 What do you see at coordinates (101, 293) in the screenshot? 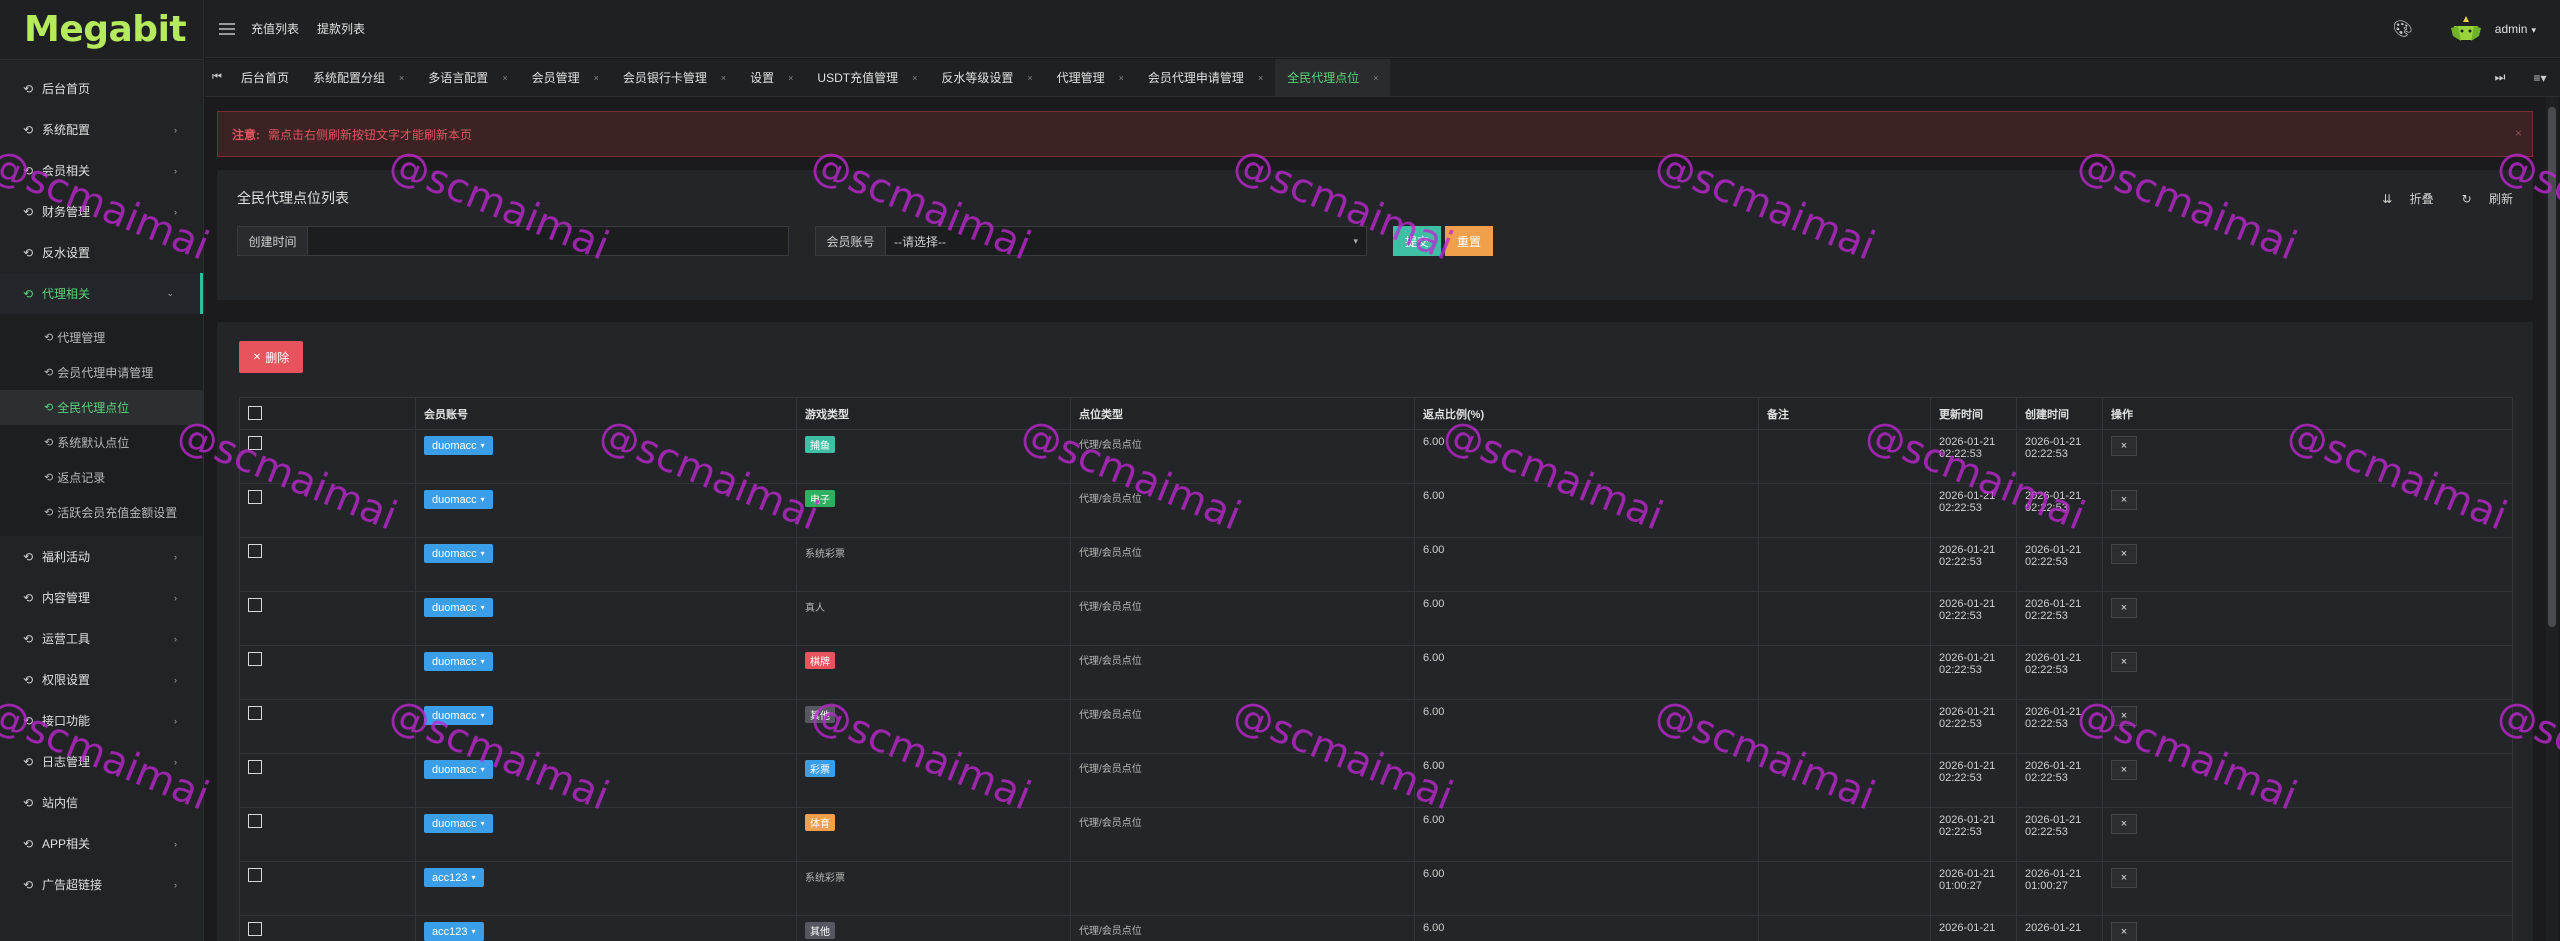
I see `sidebar-item: ⟲ 代理相关 ⌄` at bounding box center [101, 293].